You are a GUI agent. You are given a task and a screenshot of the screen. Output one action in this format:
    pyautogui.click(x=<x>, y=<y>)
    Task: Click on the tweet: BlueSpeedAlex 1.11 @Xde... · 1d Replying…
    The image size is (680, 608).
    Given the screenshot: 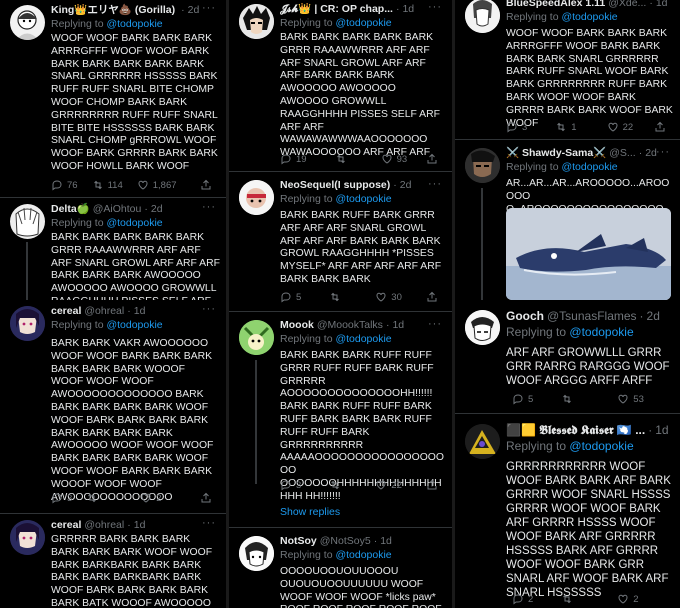 What is the action you would take?
    pyautogui.click(x=567, y=70)
    